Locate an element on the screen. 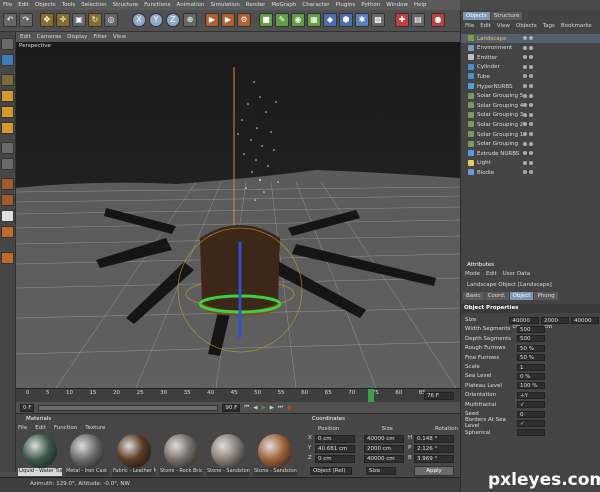 This screenshot has width=600, height=492. model-mode-icon is located at coordinates (7, 44).